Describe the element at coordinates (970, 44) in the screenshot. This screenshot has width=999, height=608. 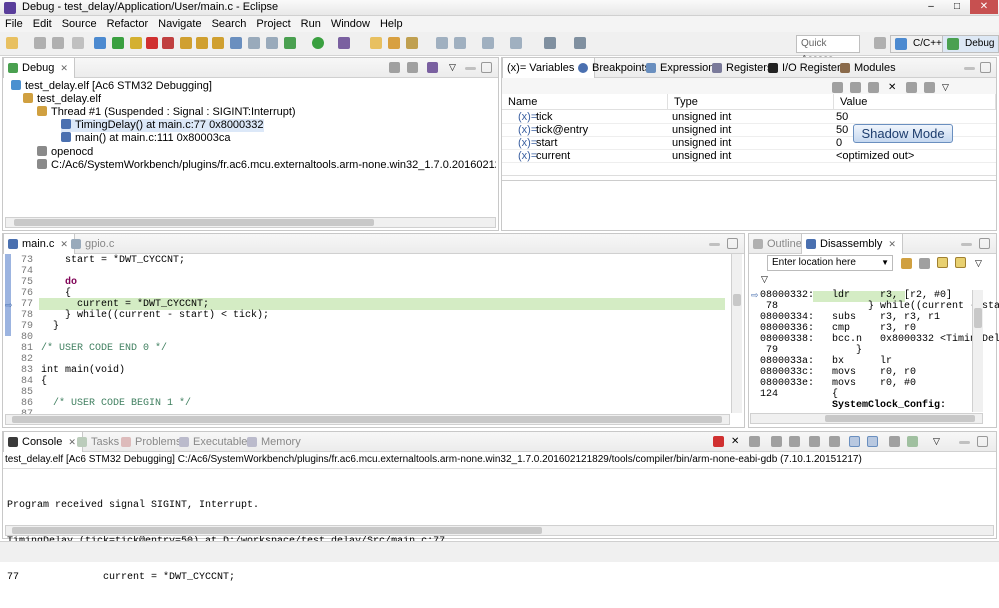
I see `perspective-debug: Debug` at that location.